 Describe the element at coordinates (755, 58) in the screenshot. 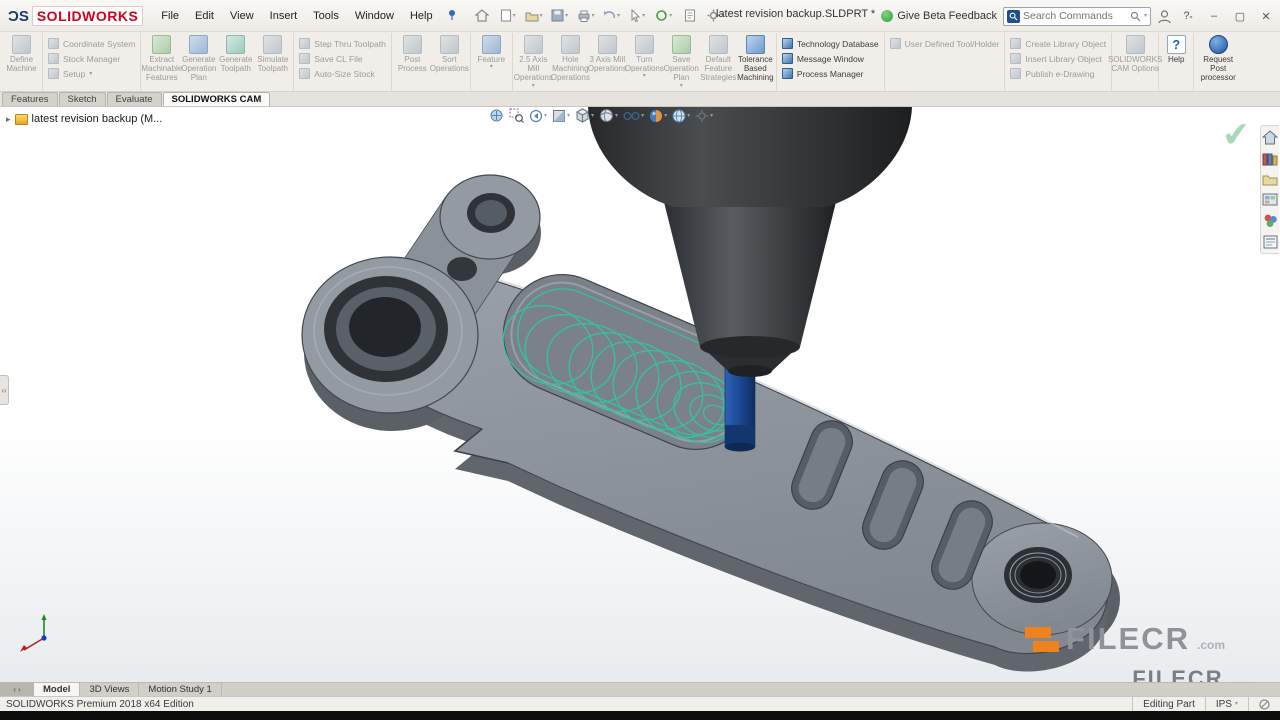

I see `tolerance-based-machining-button: Tolerance Based Machining` at that location.